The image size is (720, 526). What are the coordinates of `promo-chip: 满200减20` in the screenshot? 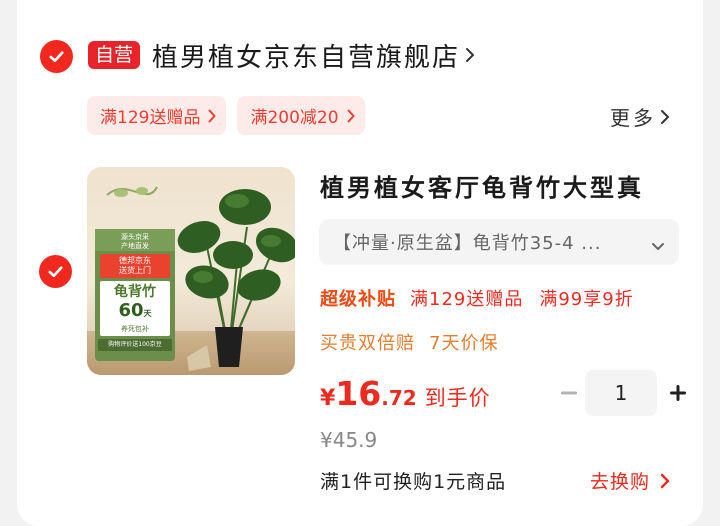 It's located at (301, 115).